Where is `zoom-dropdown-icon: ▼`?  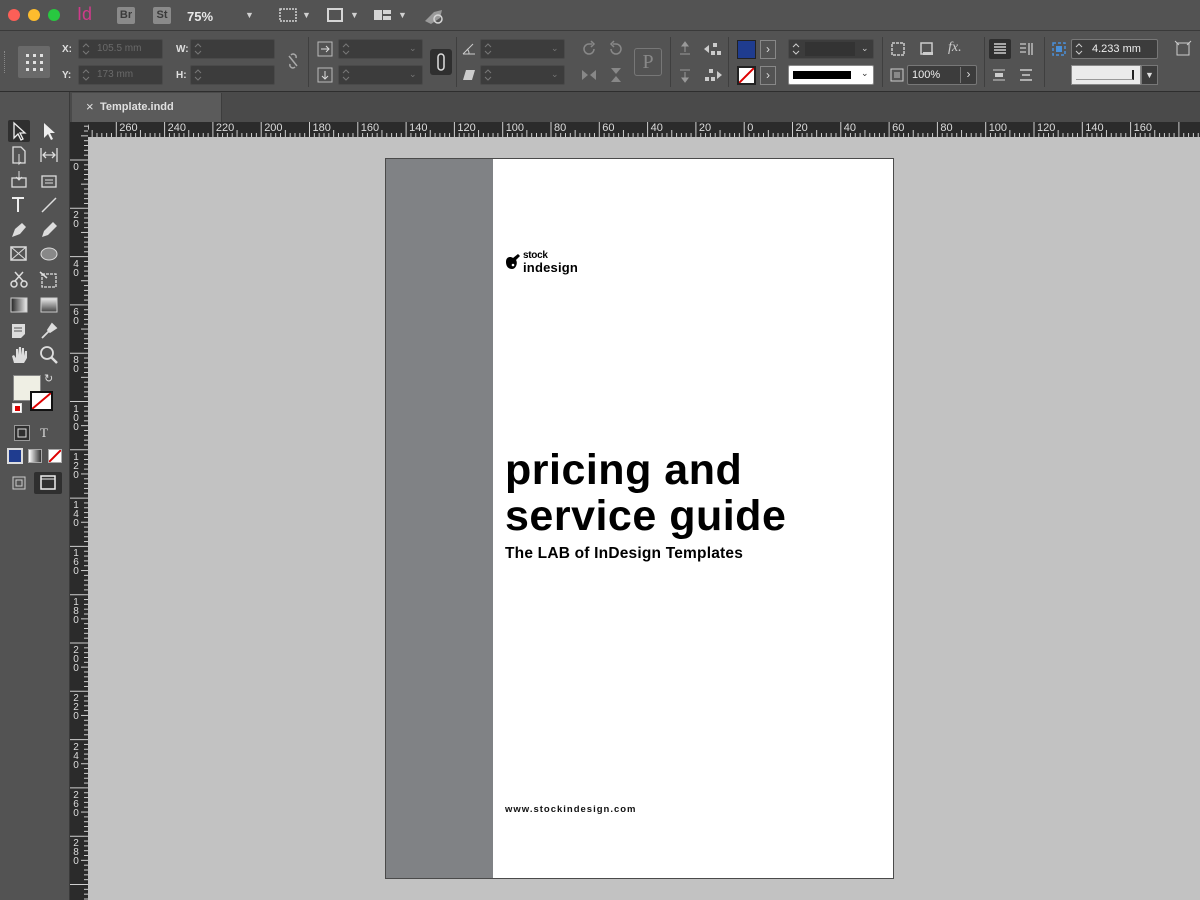 zoom-dropdown-icon: ▼ is located at coordinates (249, 15).